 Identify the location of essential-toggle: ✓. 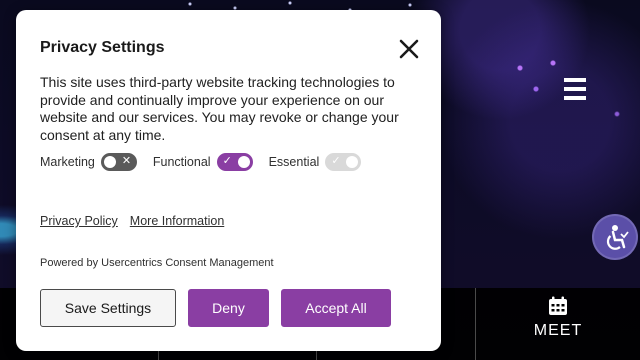
(343, 162).